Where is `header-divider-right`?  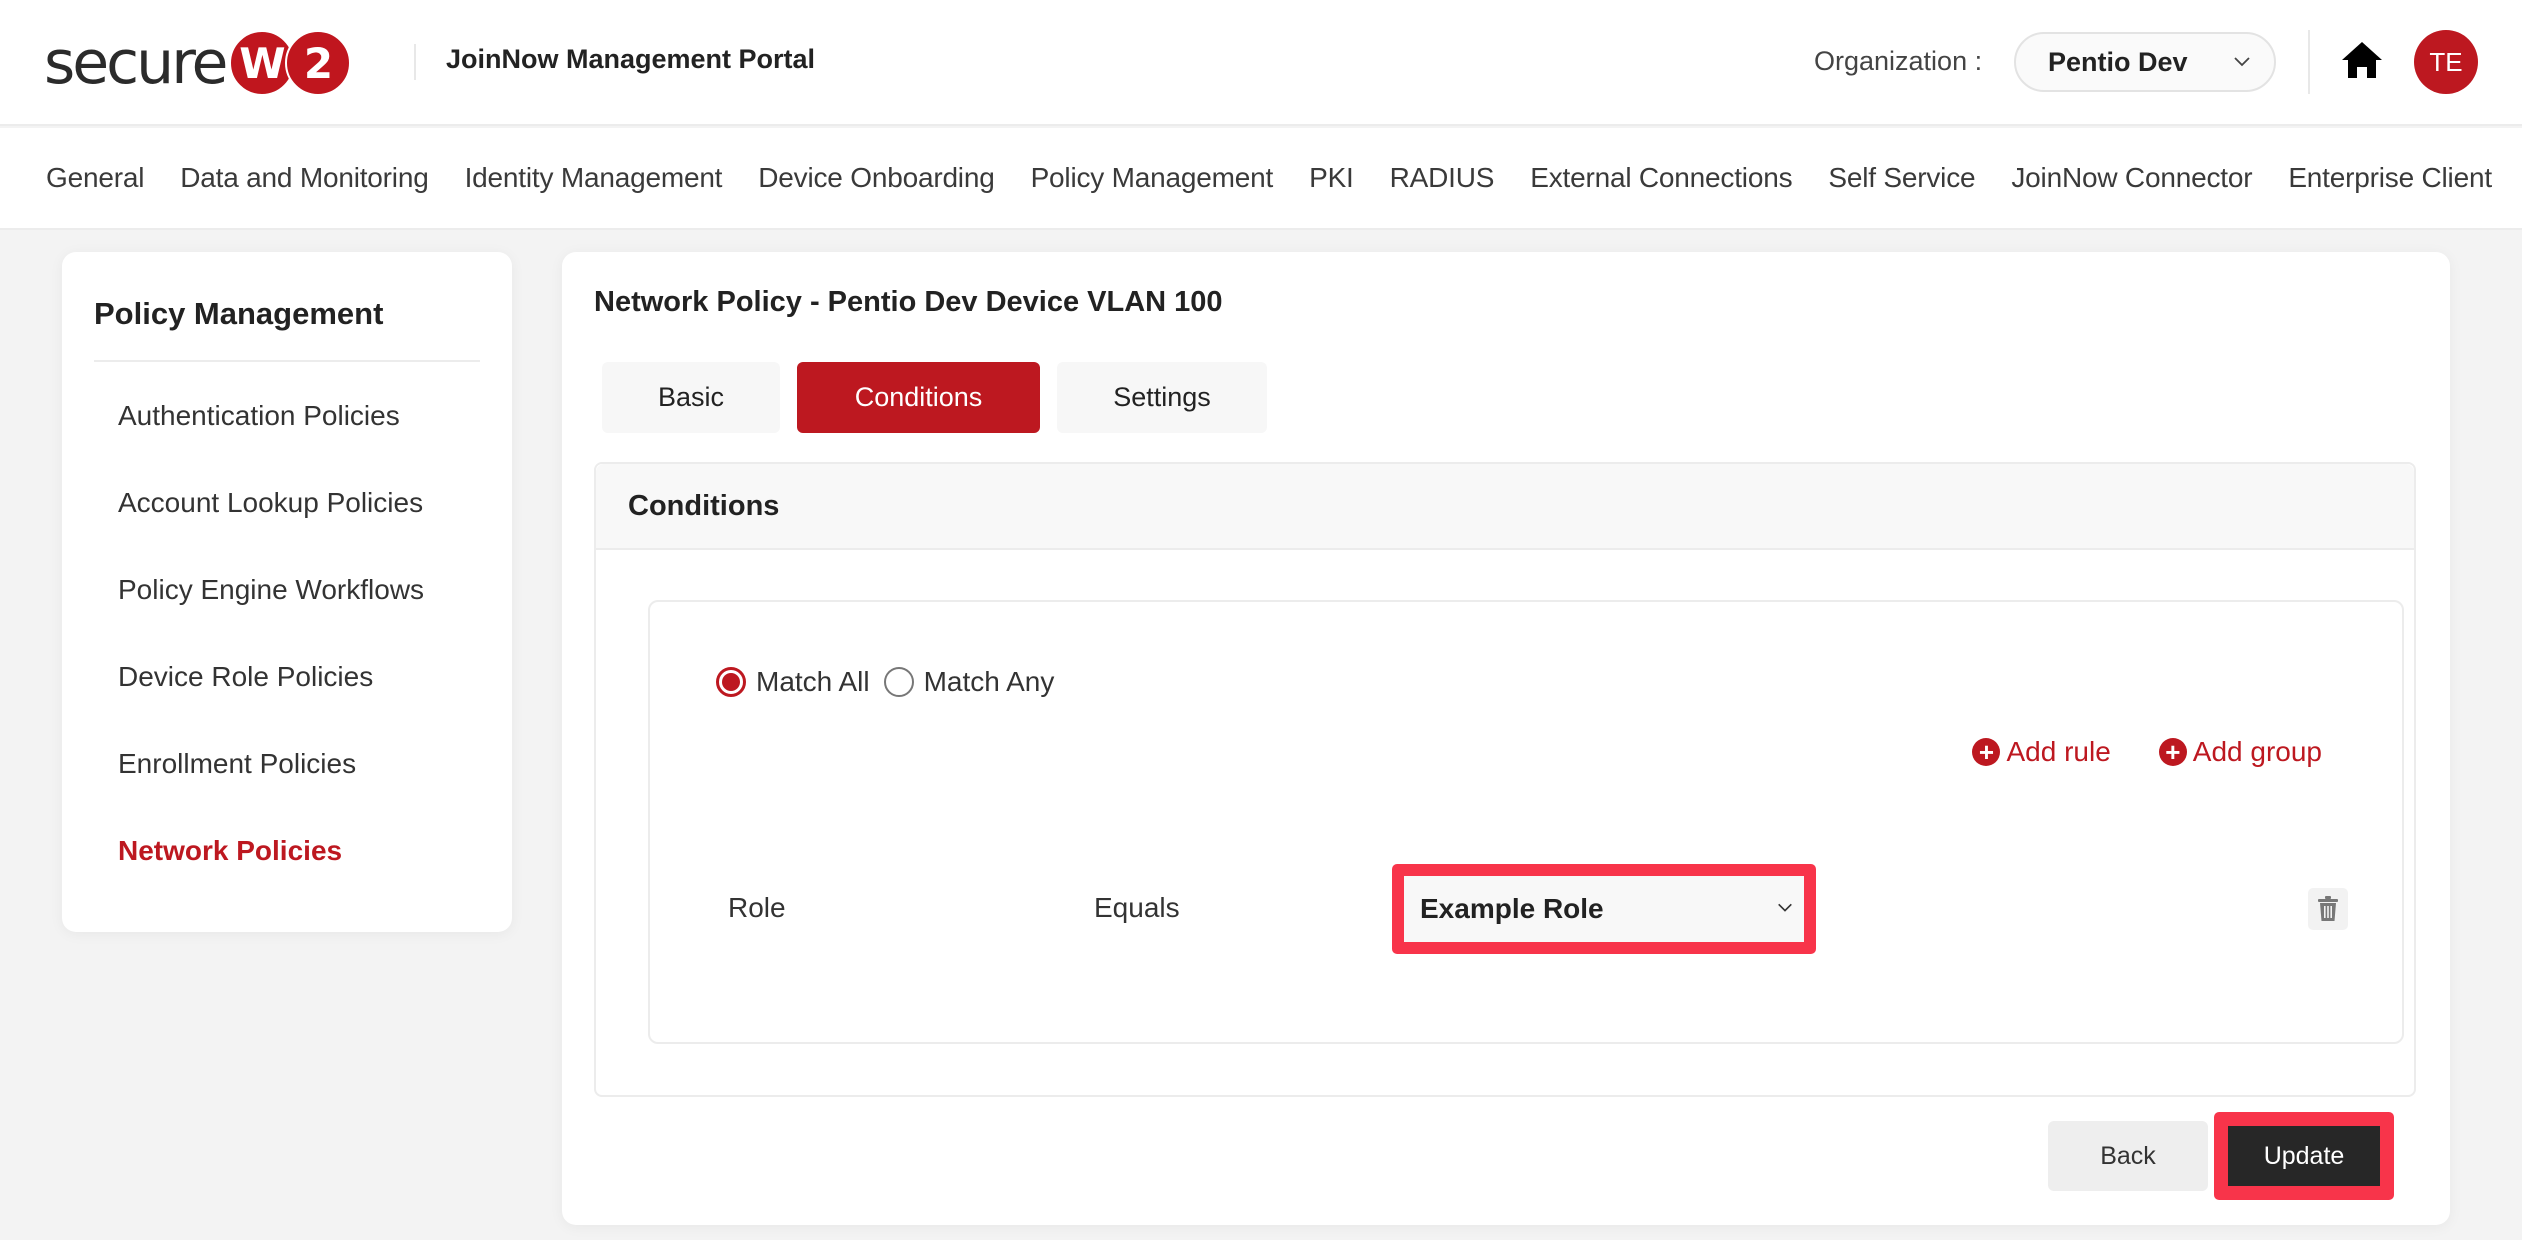
header-divider-right is located at coordinates (2309, 62).